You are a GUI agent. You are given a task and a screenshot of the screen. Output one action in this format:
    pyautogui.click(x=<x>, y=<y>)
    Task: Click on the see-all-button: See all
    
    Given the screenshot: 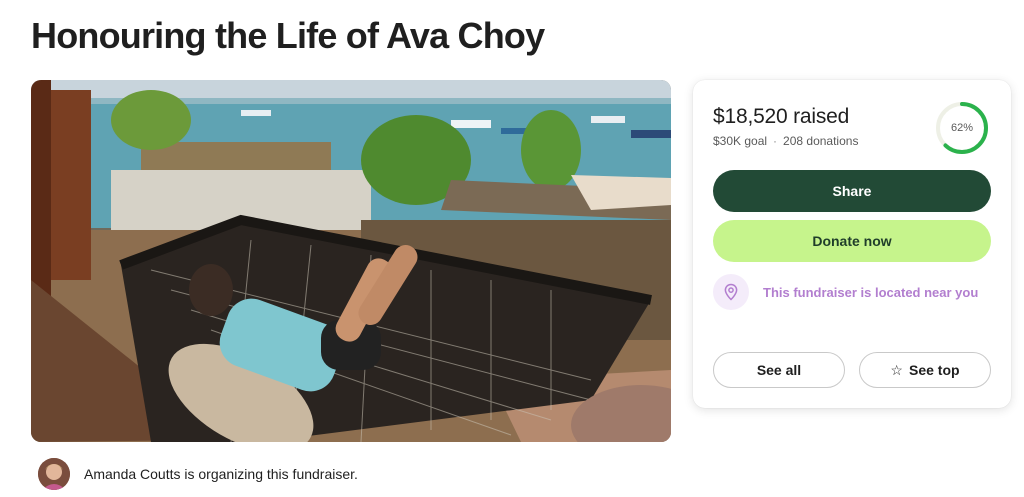 What is the action you would take?
    pyautogui.click(x=779, y=370)
    